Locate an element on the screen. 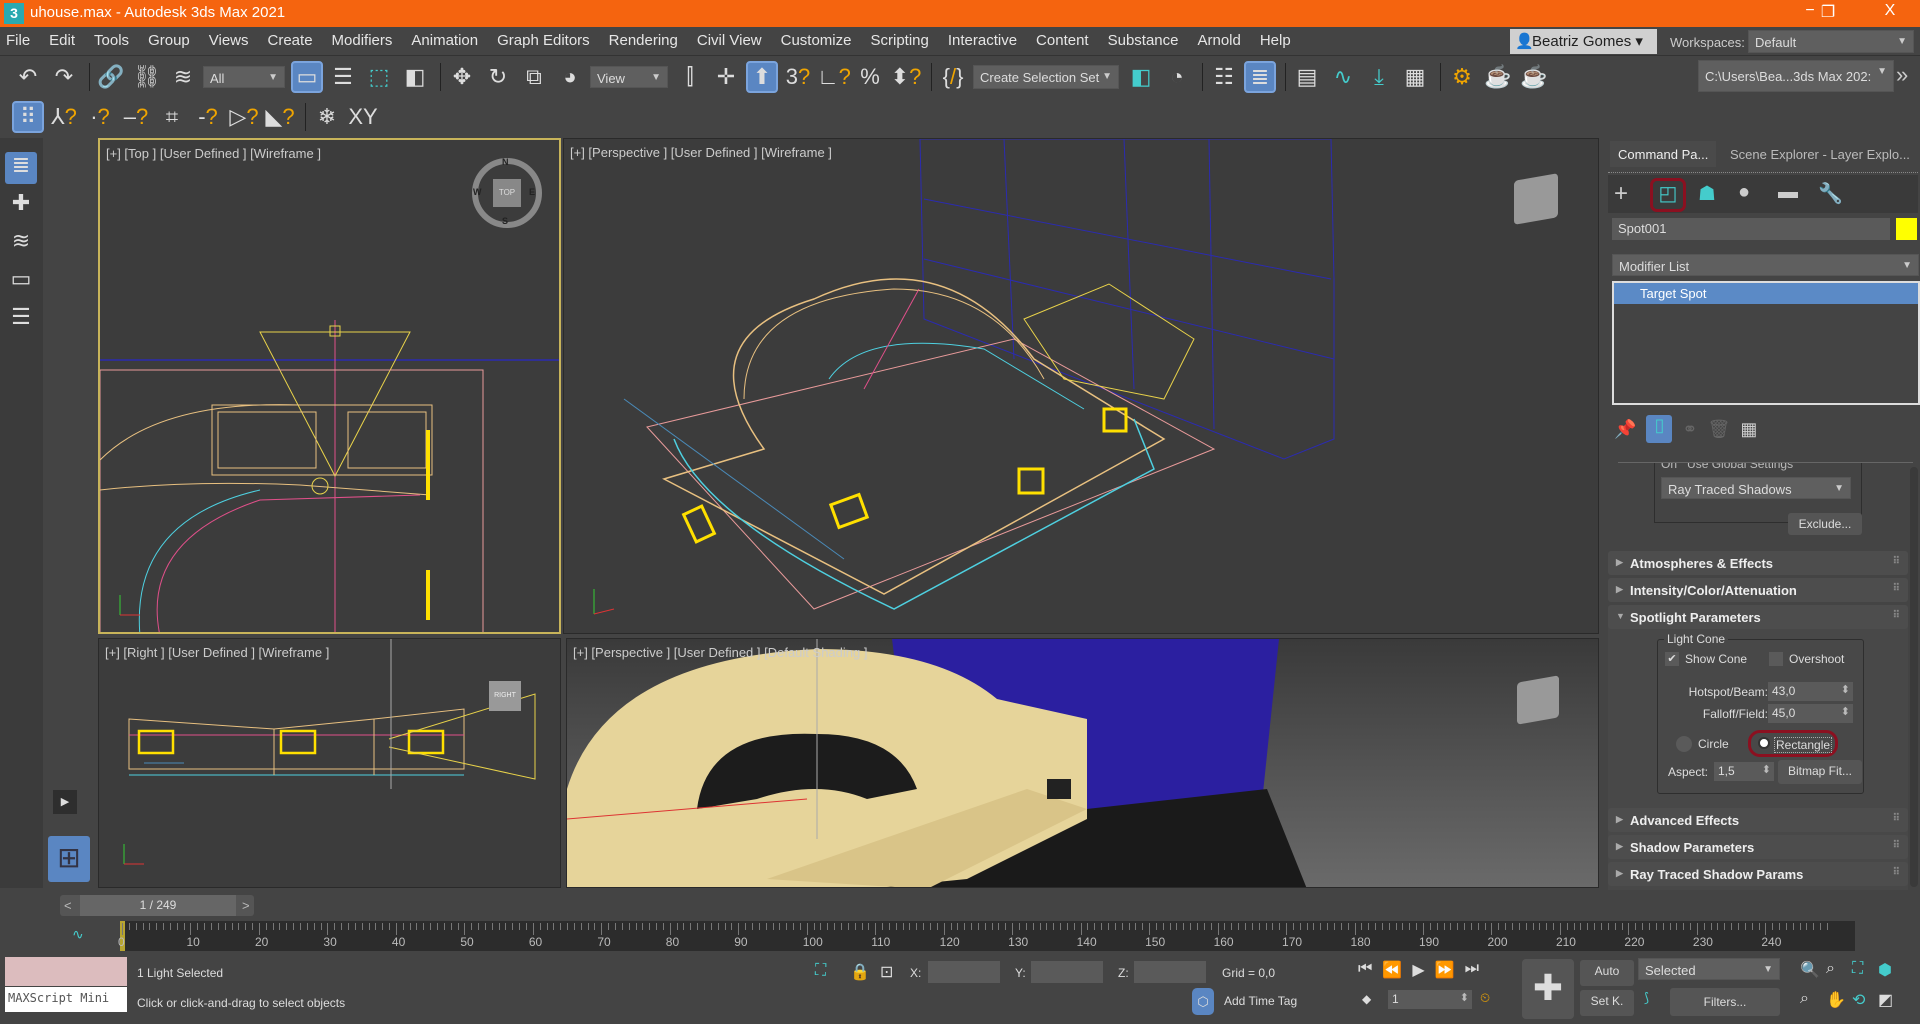  select-manipulate-icon: ✛ is located at coordinates (726, 77).